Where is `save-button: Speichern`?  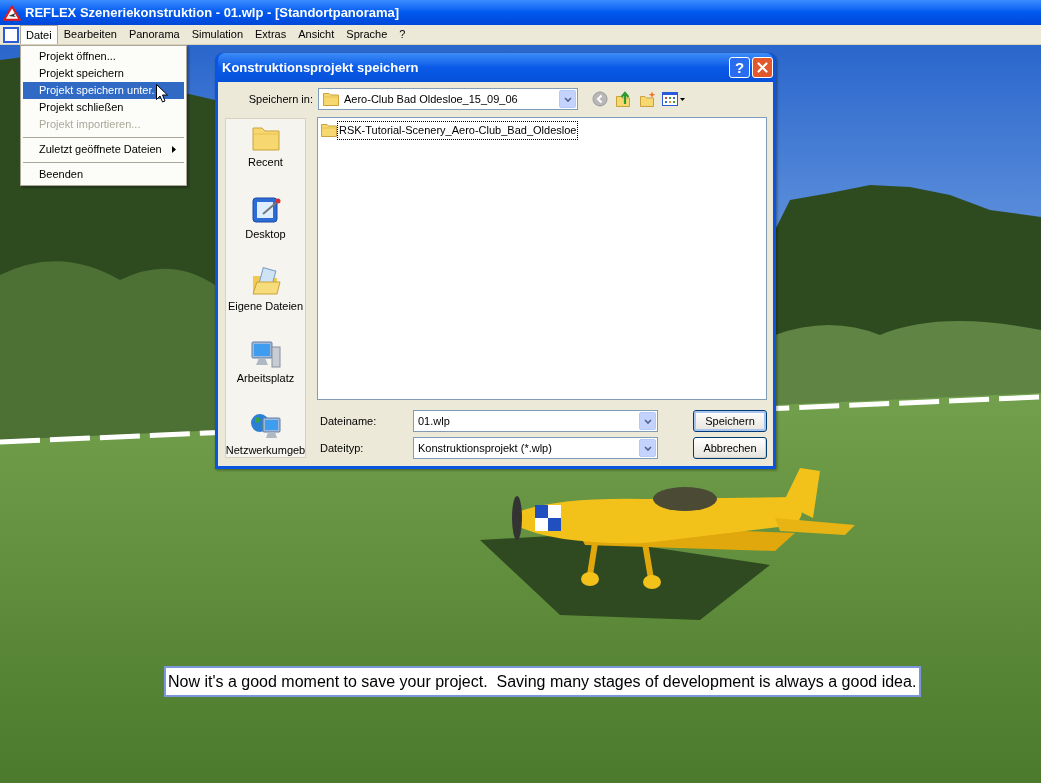
save-button: Speichern is located at coordinates (730, 421).